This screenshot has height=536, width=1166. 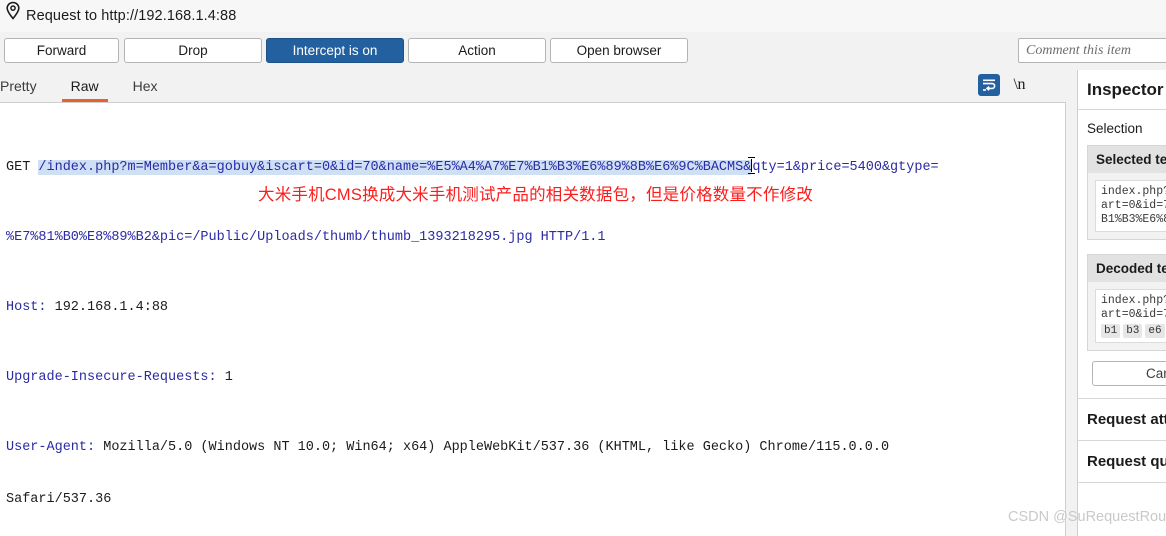 I want to click on tab-hex: Hex, so click(x=145, y=86).